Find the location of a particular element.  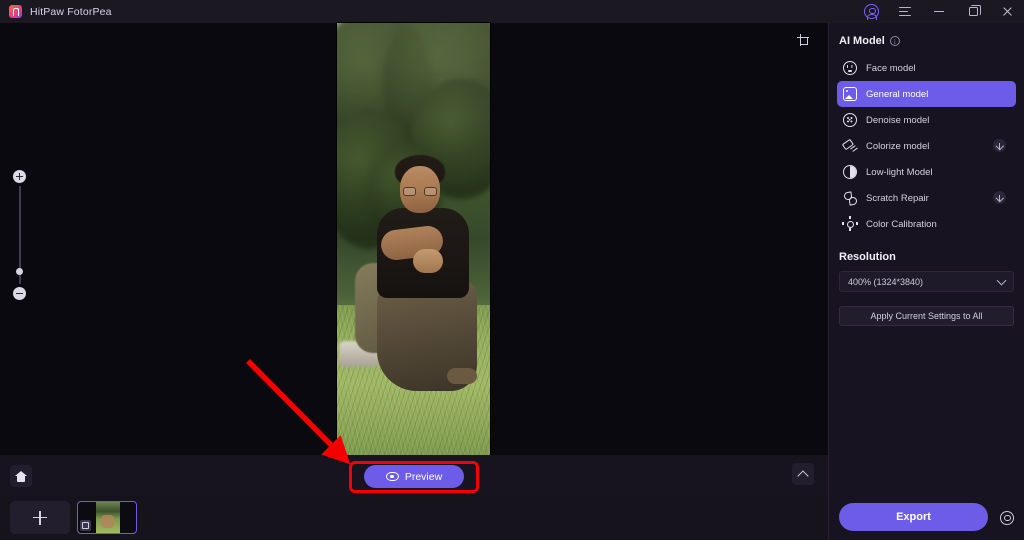

red-highlight-box is located at coordinates (414, 477).